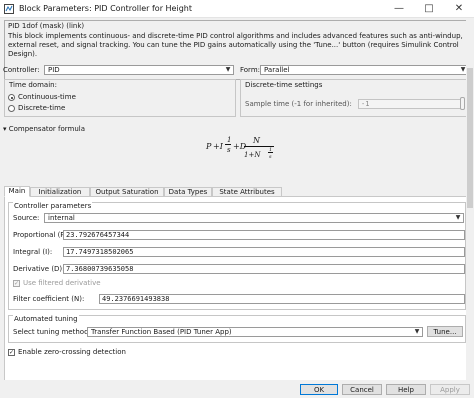  What do you see at coordinates (60, 192) in the screenshot?
I see `tab-initialization: Initialization` at bounding box center [60, 192].